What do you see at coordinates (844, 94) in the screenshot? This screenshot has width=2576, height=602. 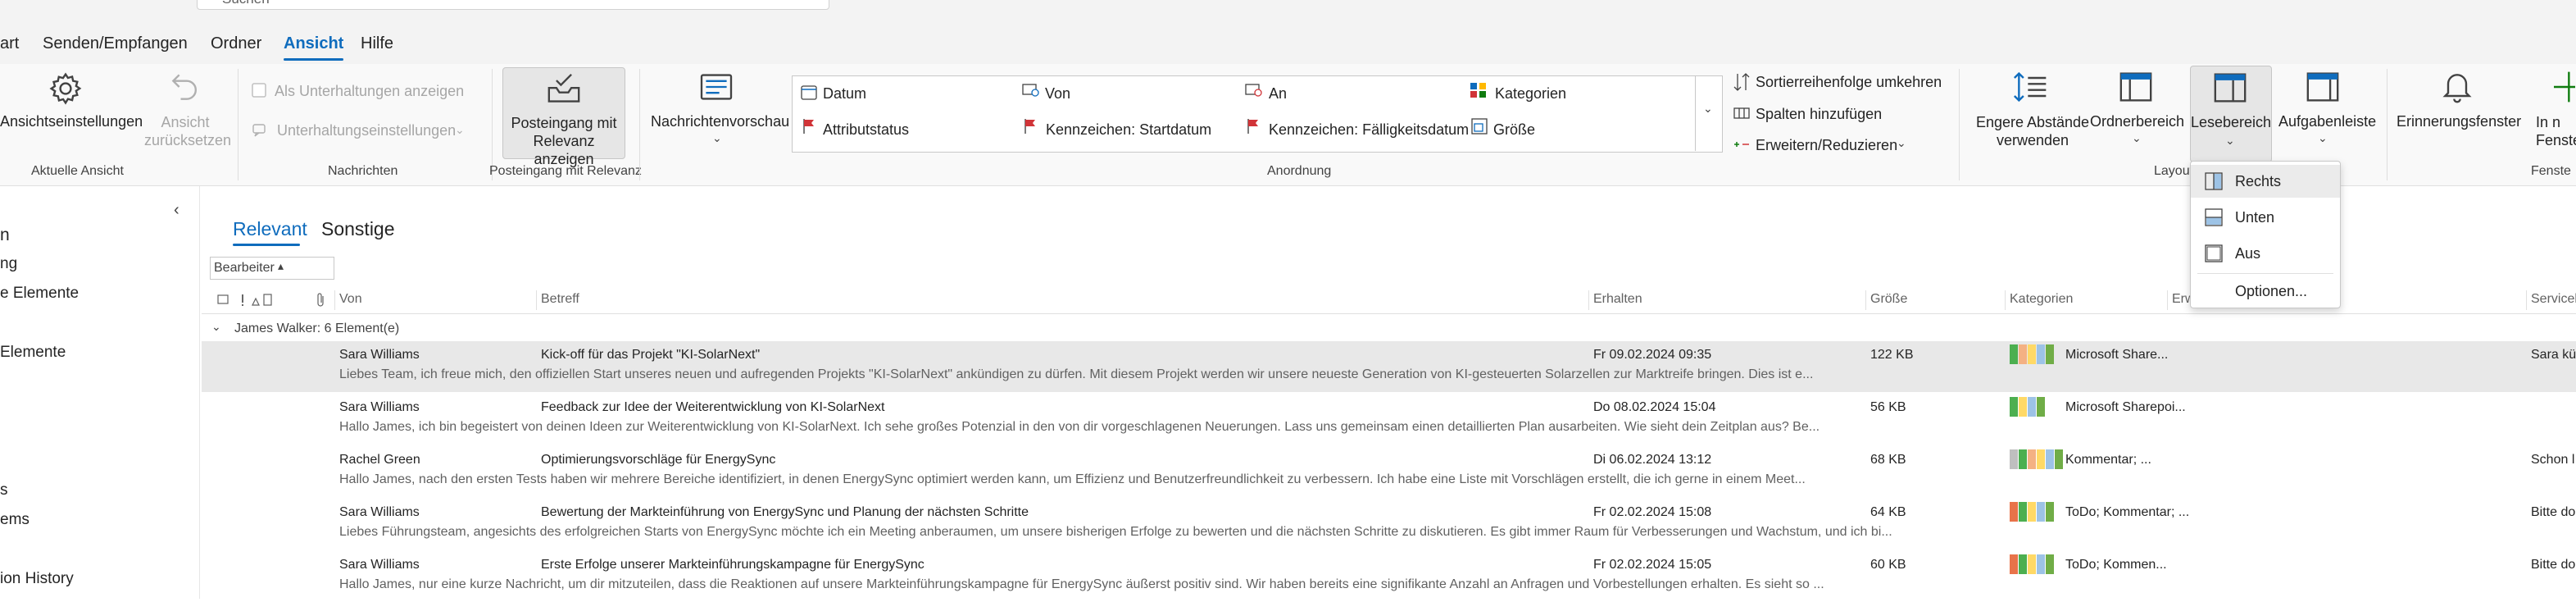 I see `arrange-by-date: Datum` at bounding box center [844, 94].